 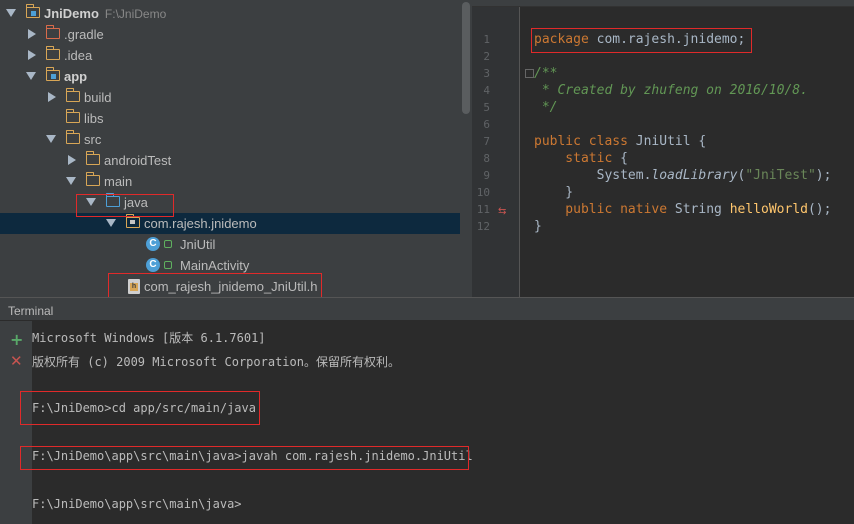 What do you see at coordinates (230, 244) in the screenshot?
I see `tree-item-jniutil: C JniUtil` at bounding box center [230, 244].